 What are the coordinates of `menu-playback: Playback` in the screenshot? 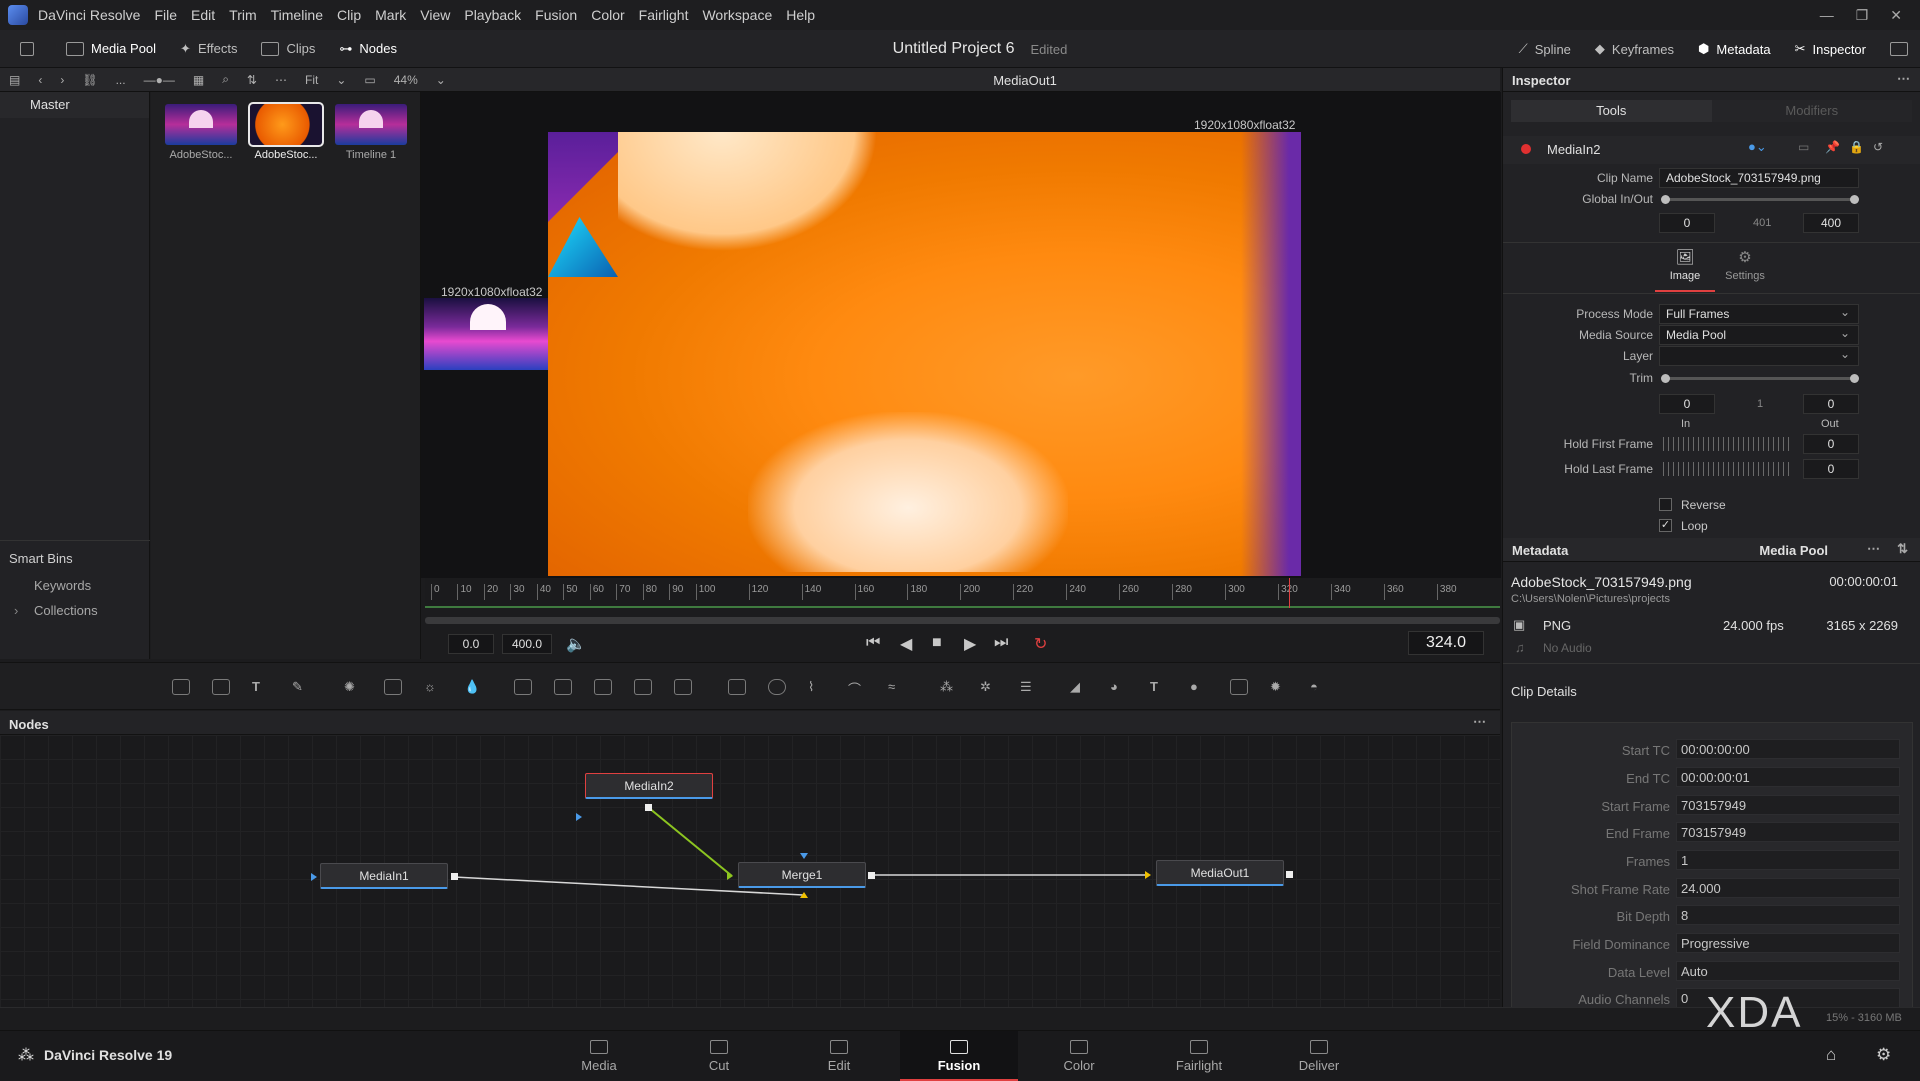 It's located at (492, 15).